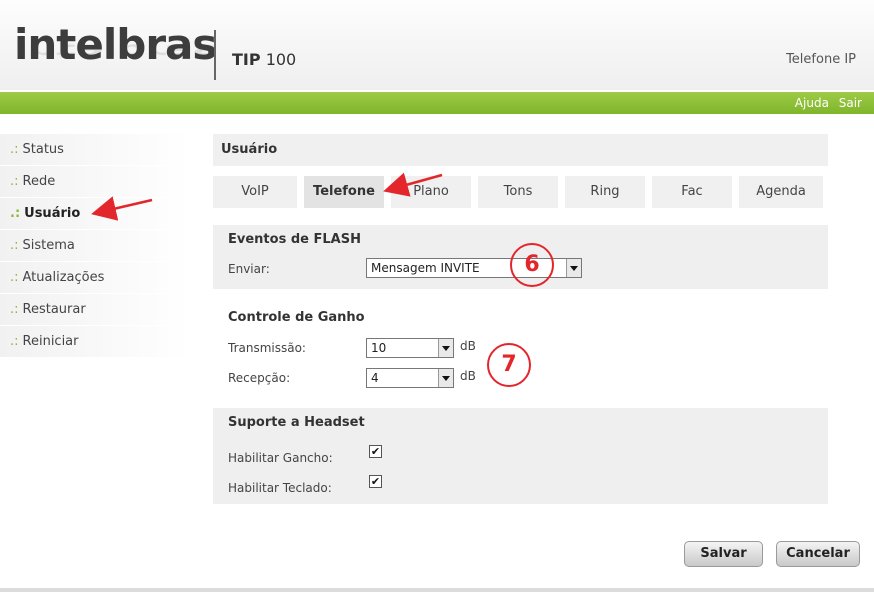  I want to click on annotation-arrows, so click(267, 196).